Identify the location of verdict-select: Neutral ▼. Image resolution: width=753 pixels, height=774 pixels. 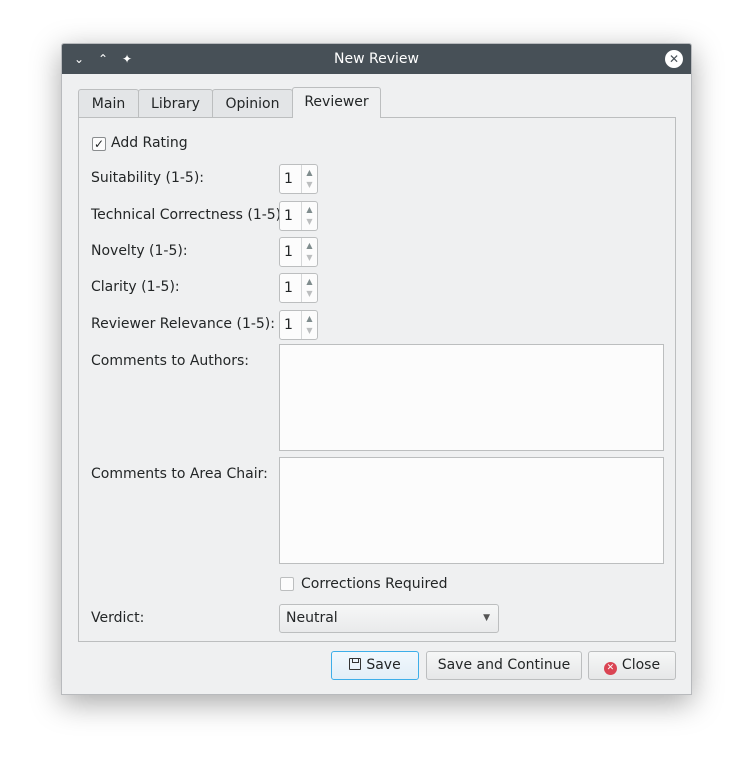
(389, 618).